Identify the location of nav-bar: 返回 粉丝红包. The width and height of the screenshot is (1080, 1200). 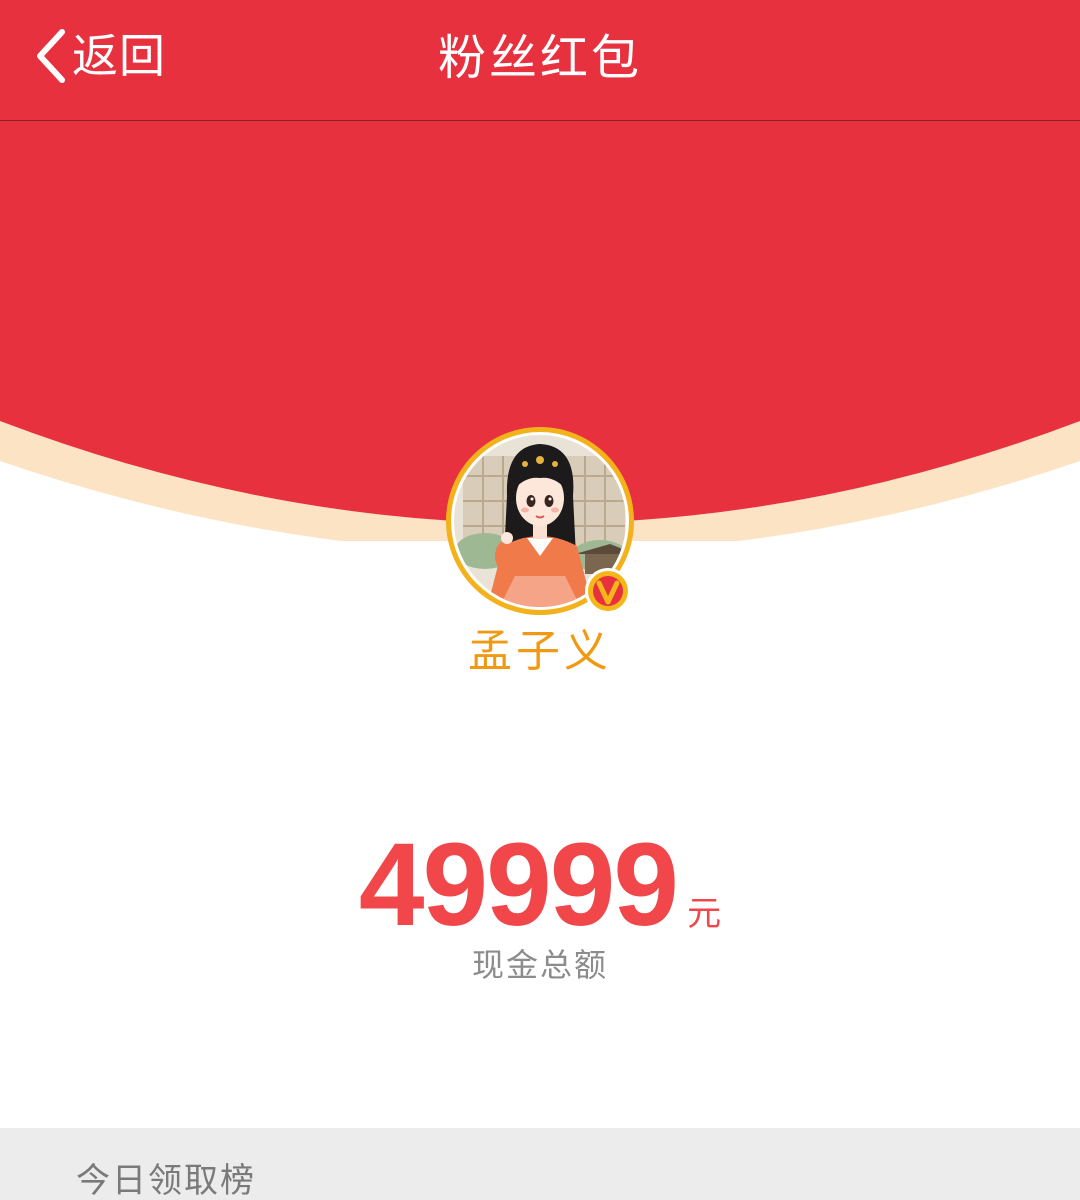
(540, 60).